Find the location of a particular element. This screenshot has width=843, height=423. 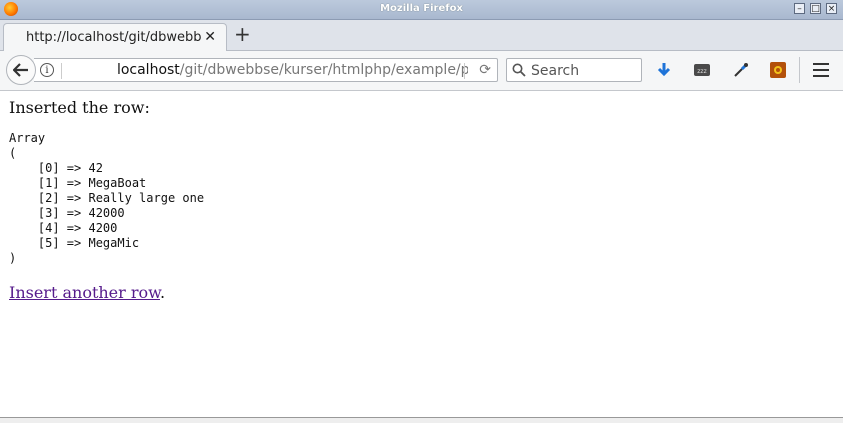

search-icon is located at coordinates (519, 70).